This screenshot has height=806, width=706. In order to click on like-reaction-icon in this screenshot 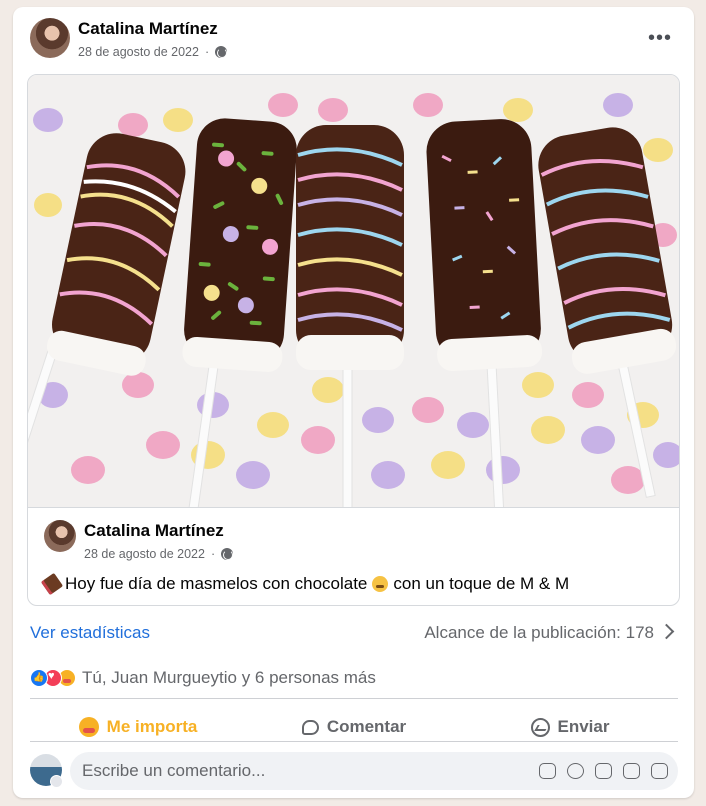, I will do `click(39, 678)`.